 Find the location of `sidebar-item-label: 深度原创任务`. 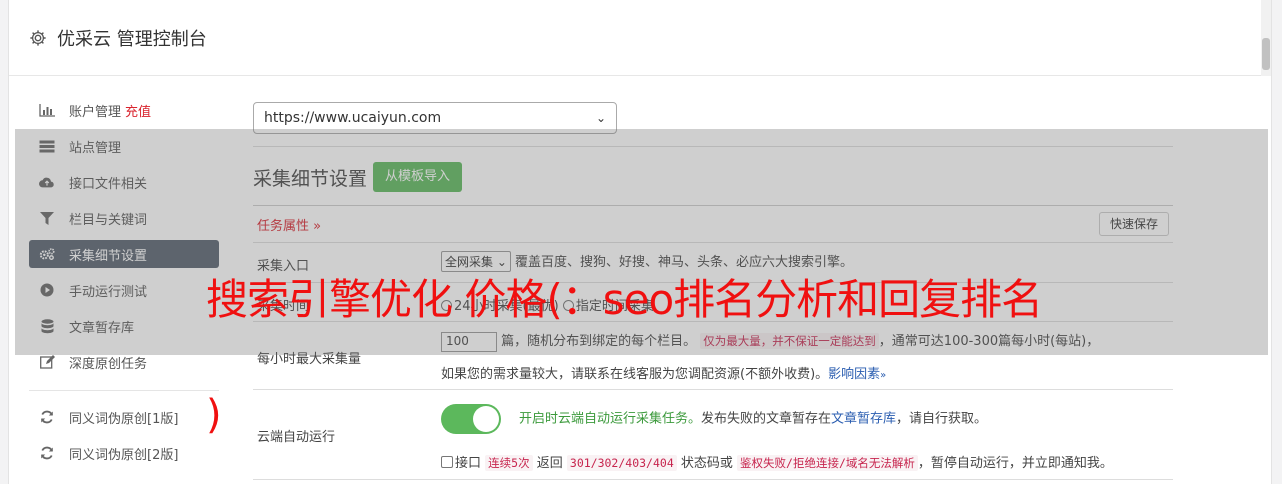

sidebar-item-label: 深度原创任务 is located at coordinates (108, 364).